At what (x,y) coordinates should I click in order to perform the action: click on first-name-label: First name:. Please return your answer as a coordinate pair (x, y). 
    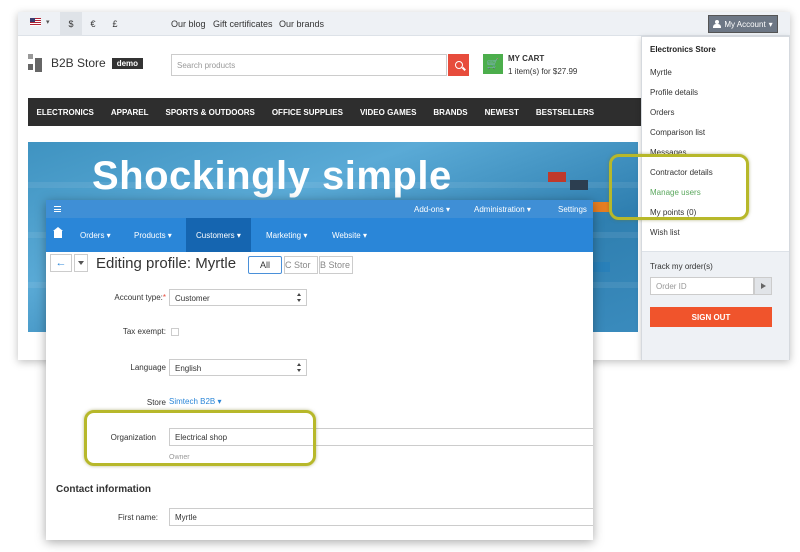
    Looking at the image, I should click on (137, 517).